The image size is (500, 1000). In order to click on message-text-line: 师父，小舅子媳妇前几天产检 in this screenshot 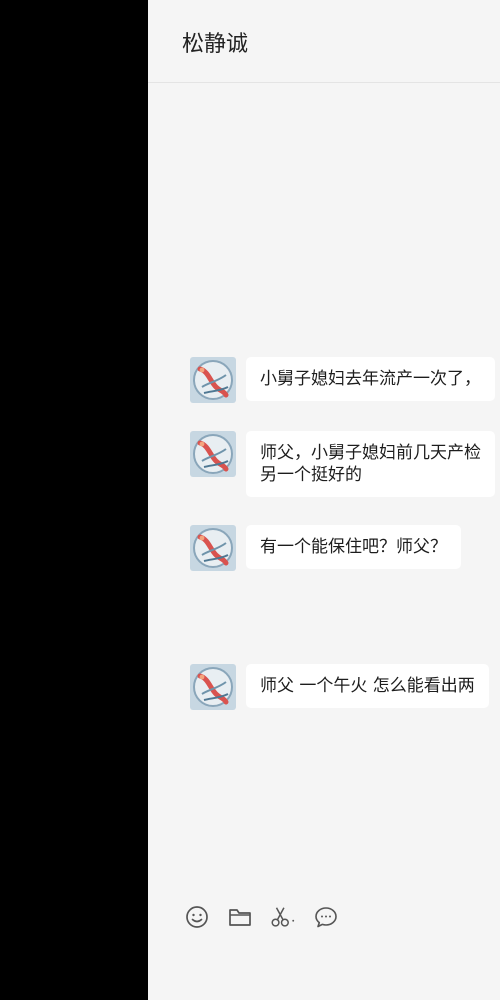, I will do `click(370, 453)`.